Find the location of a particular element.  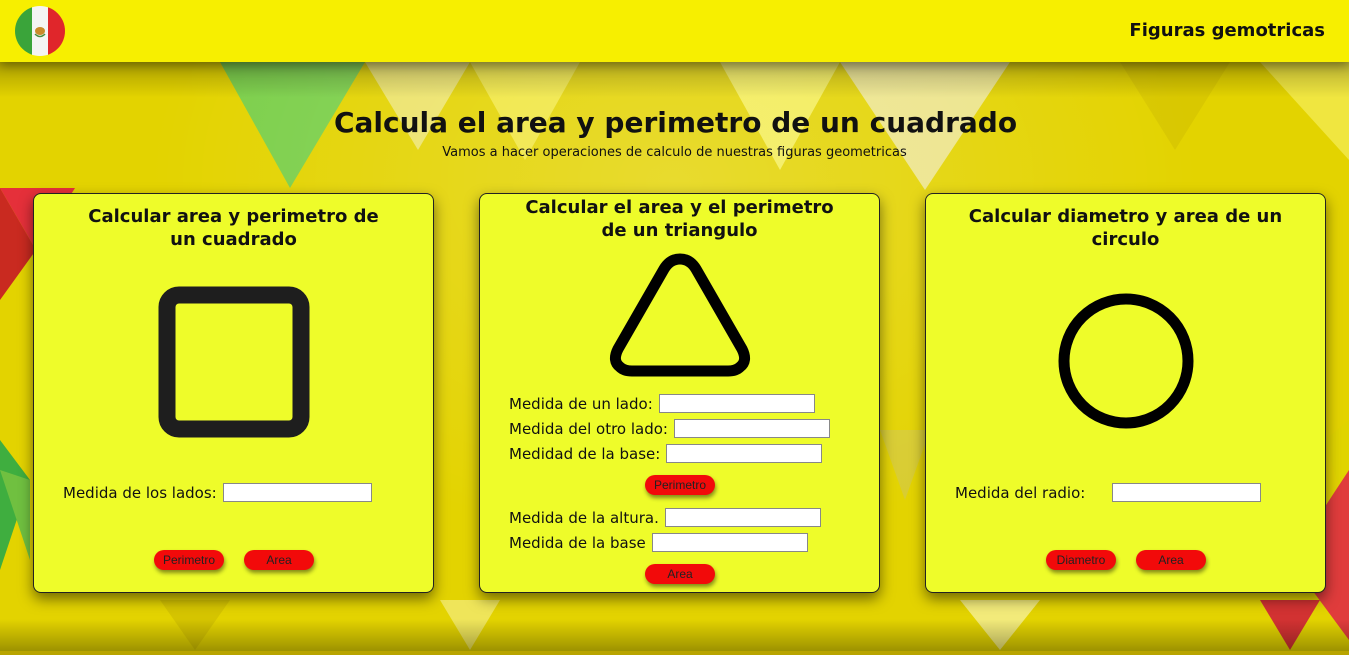

square-side-input is located at coordinates (297, 492).